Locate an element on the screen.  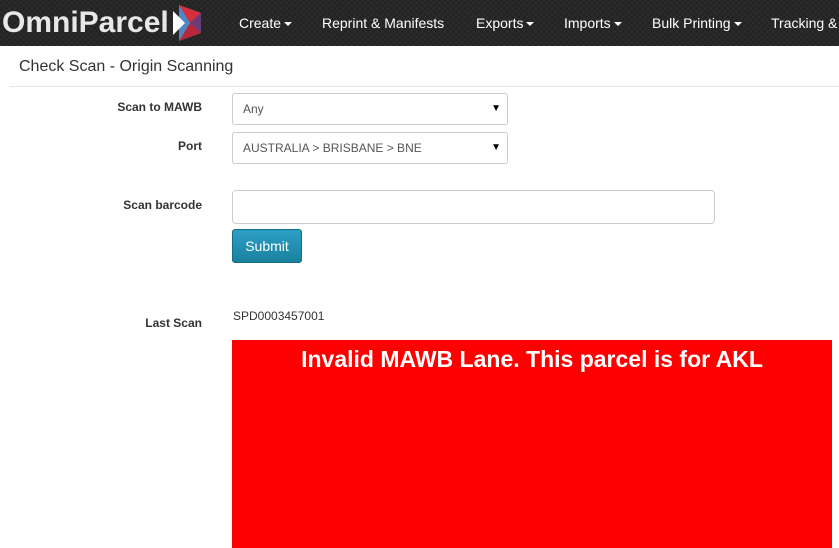
nav-create-label: Create is located at coordinates (260, 23).